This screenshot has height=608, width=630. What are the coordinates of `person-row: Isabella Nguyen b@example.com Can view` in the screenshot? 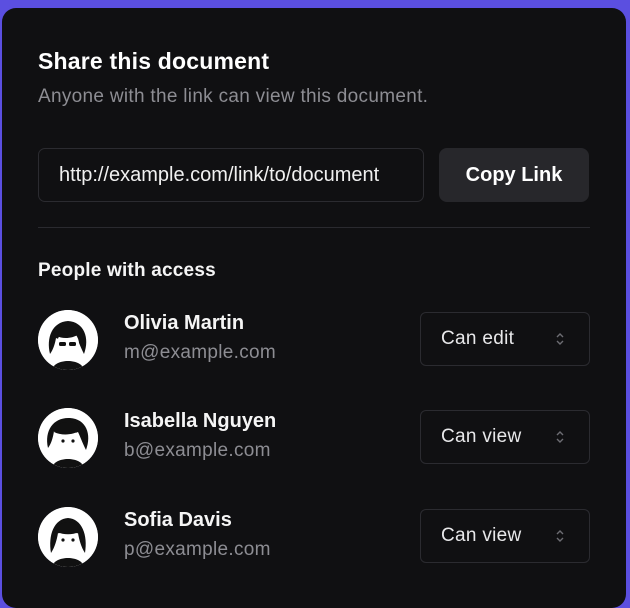 It's located at (314, 438).